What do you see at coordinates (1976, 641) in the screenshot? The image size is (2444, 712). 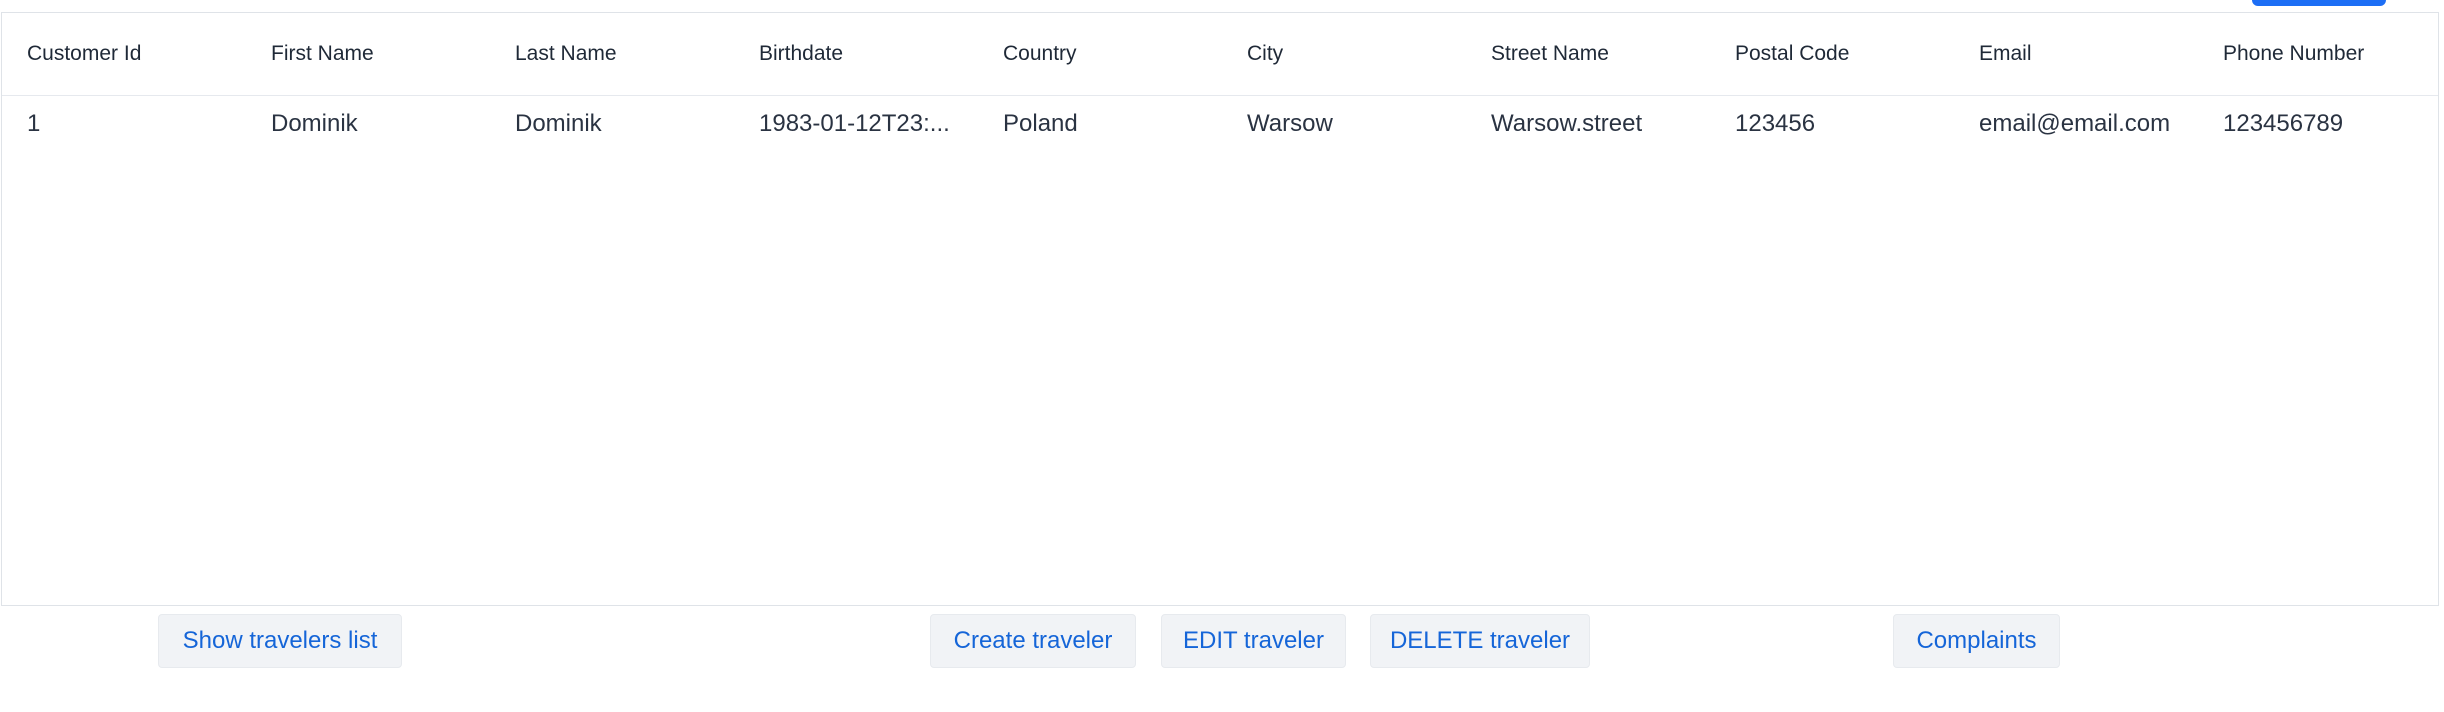 I see `complaints-button: Complaints` at bounding box center [1976, 641].